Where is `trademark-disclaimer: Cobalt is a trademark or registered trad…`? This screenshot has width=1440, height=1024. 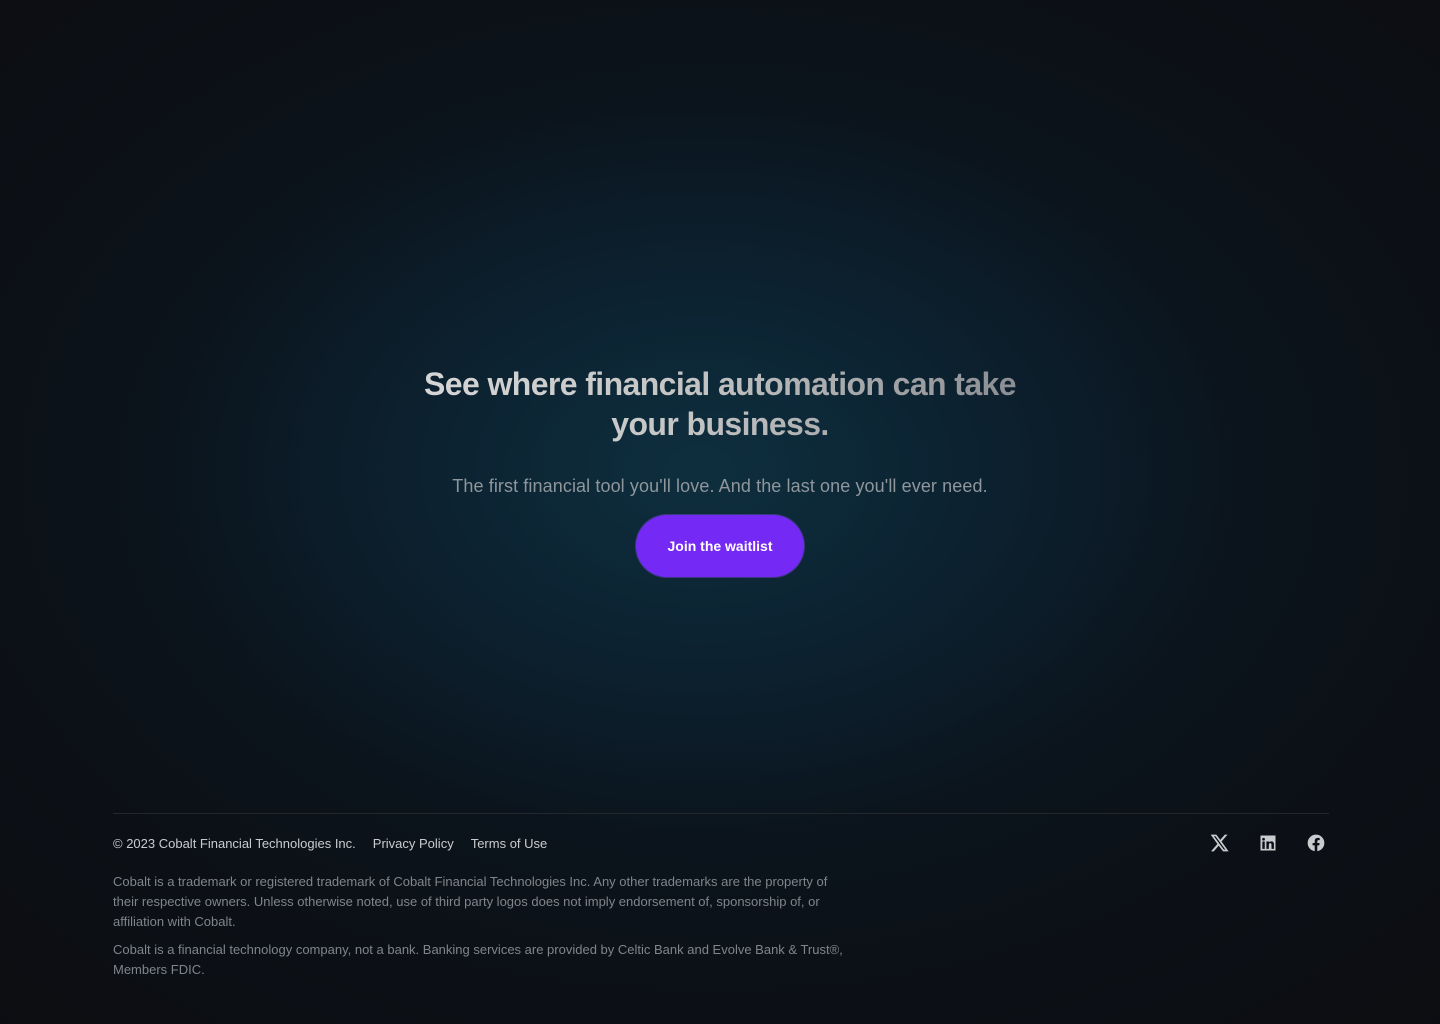
trademark-disclaimer: Cobalt is a trademark or registered trad… is located at coordinates (470, 901).